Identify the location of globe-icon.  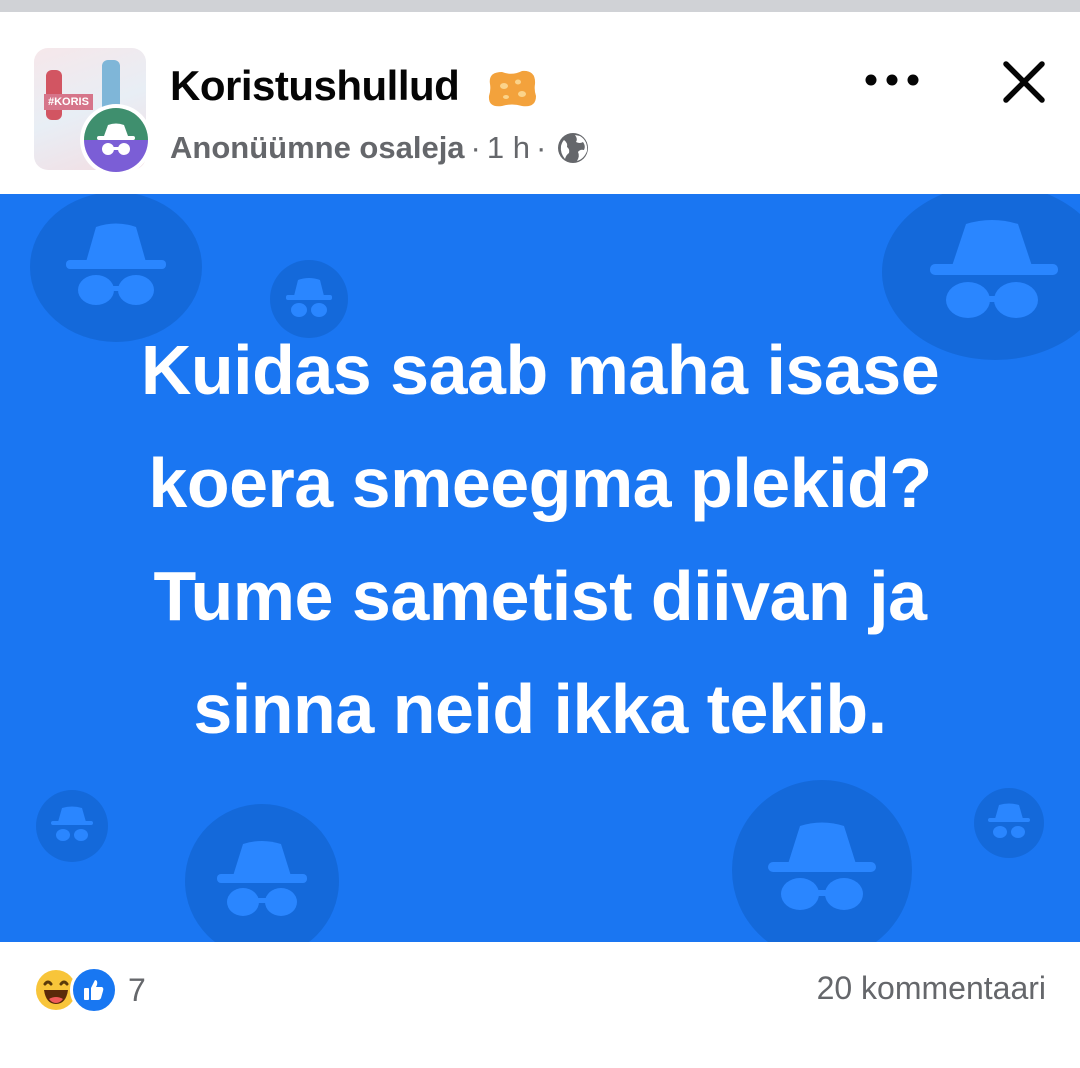
(573, 148).